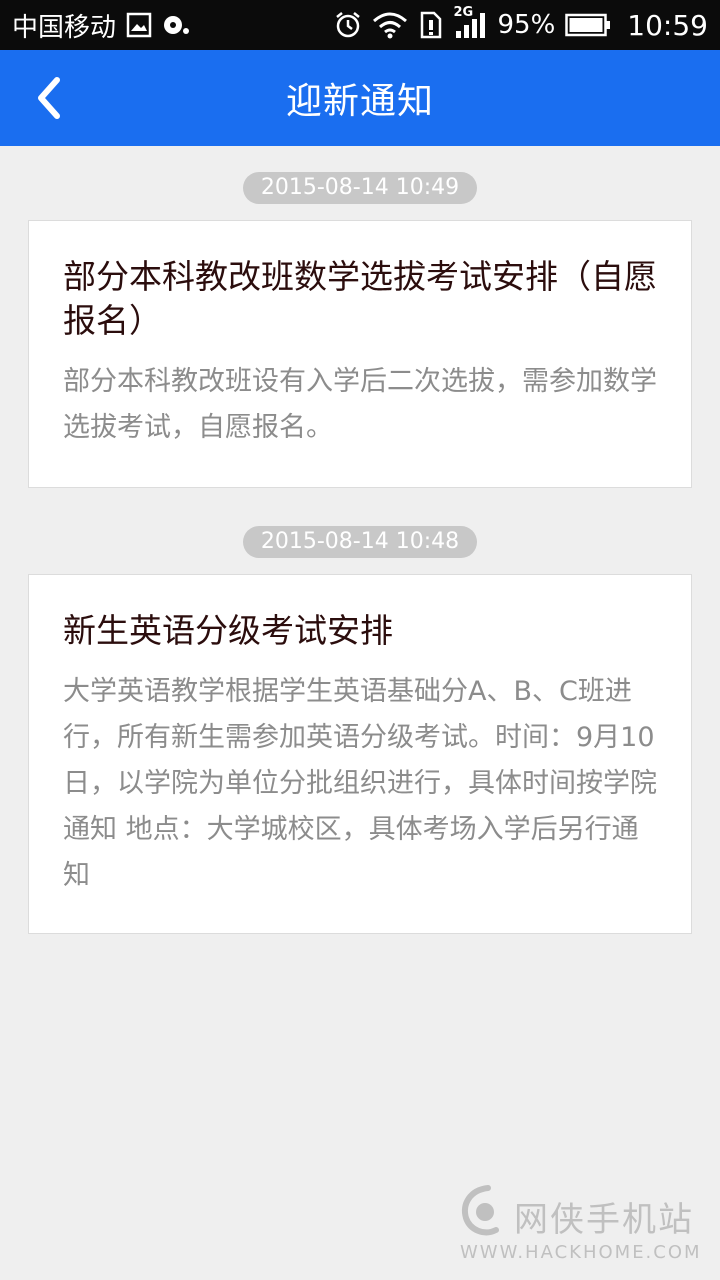 The height and width of the screenshot is (1280, 720). I want to click on battery-icon, so click(588, 25).